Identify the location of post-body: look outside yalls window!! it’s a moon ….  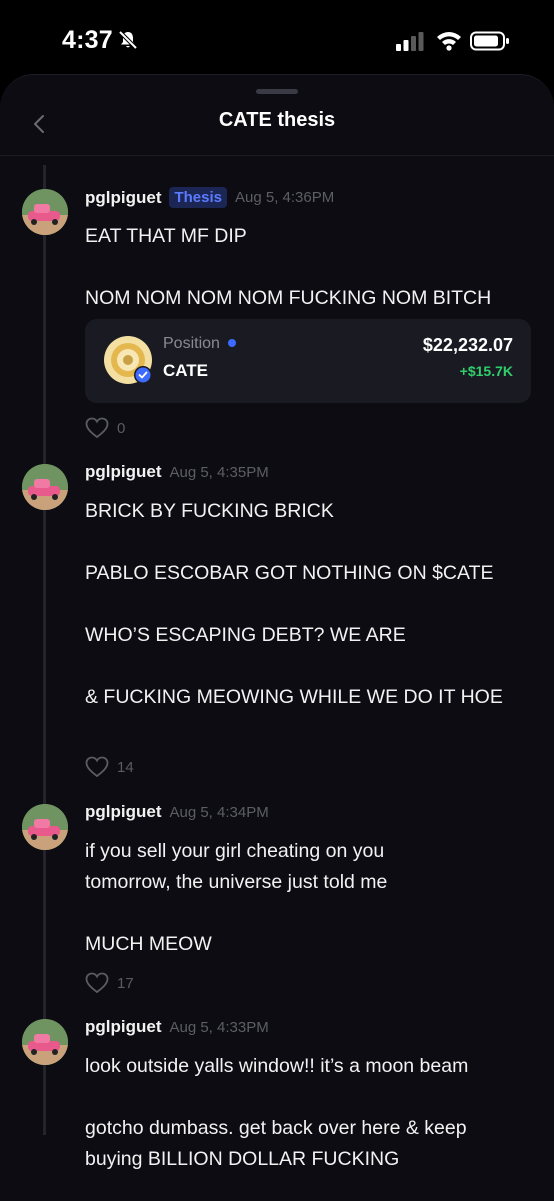
(295, 1113).